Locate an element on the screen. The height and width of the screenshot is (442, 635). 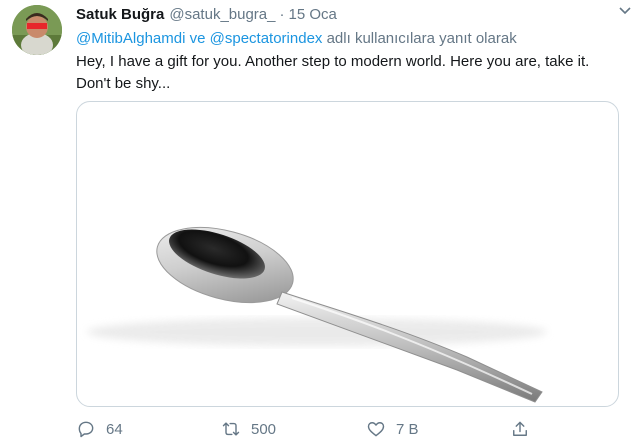
retweet-icon is located at coordinates (231, 429).